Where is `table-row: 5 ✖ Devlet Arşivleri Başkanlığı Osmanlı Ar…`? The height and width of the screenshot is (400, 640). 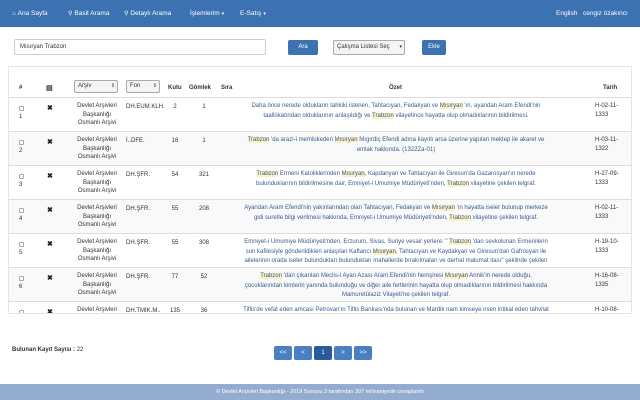
table-row: 5 ✖ Devlet Arşivleri Başkanlığı Osmanlı Ar… is located at coordinates (320, 253).